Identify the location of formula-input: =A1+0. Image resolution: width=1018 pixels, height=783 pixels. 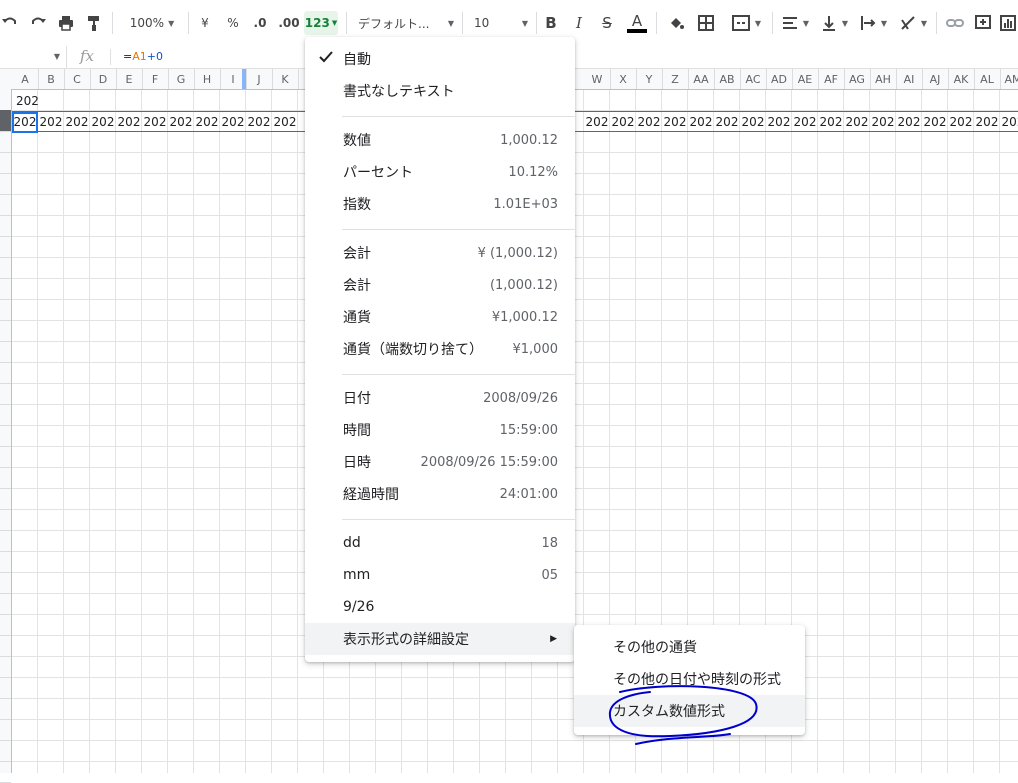
(143, 56).